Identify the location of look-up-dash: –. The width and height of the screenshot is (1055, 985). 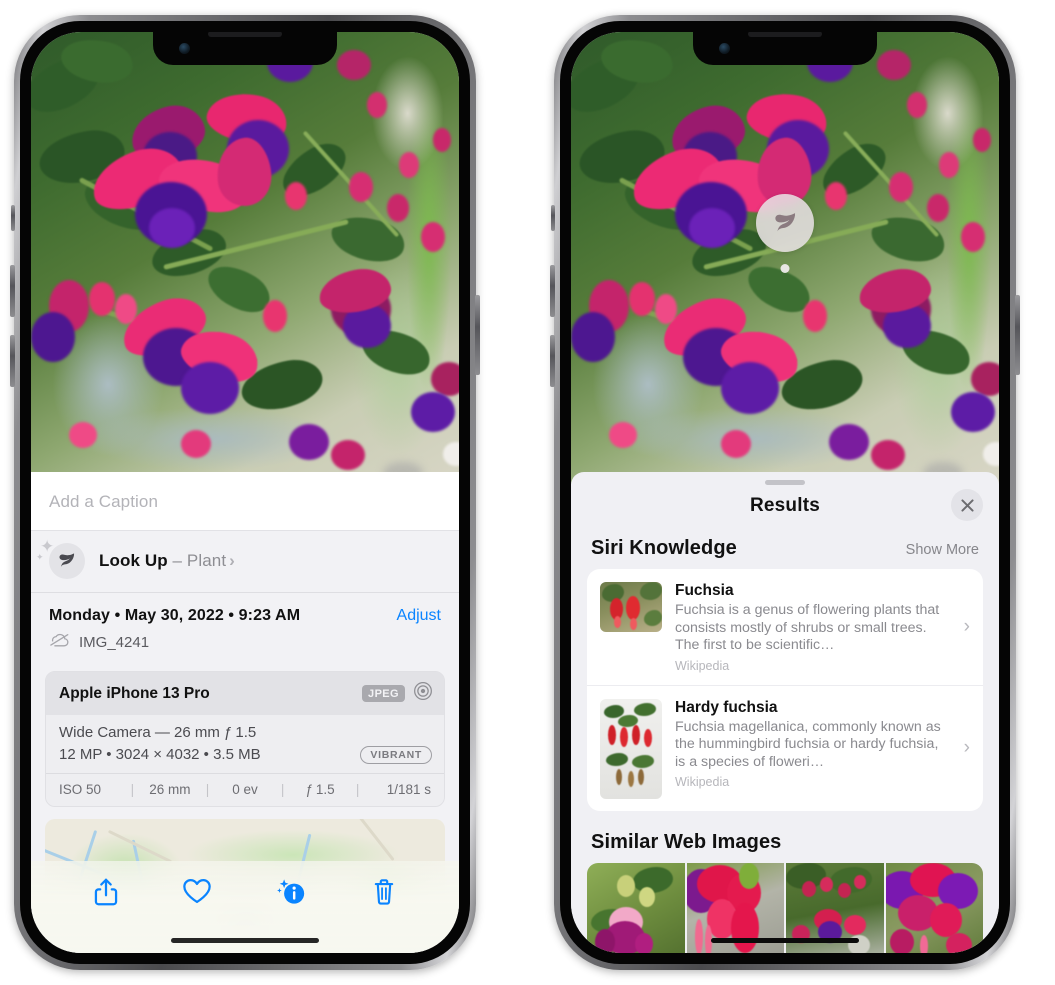
(177, 560).